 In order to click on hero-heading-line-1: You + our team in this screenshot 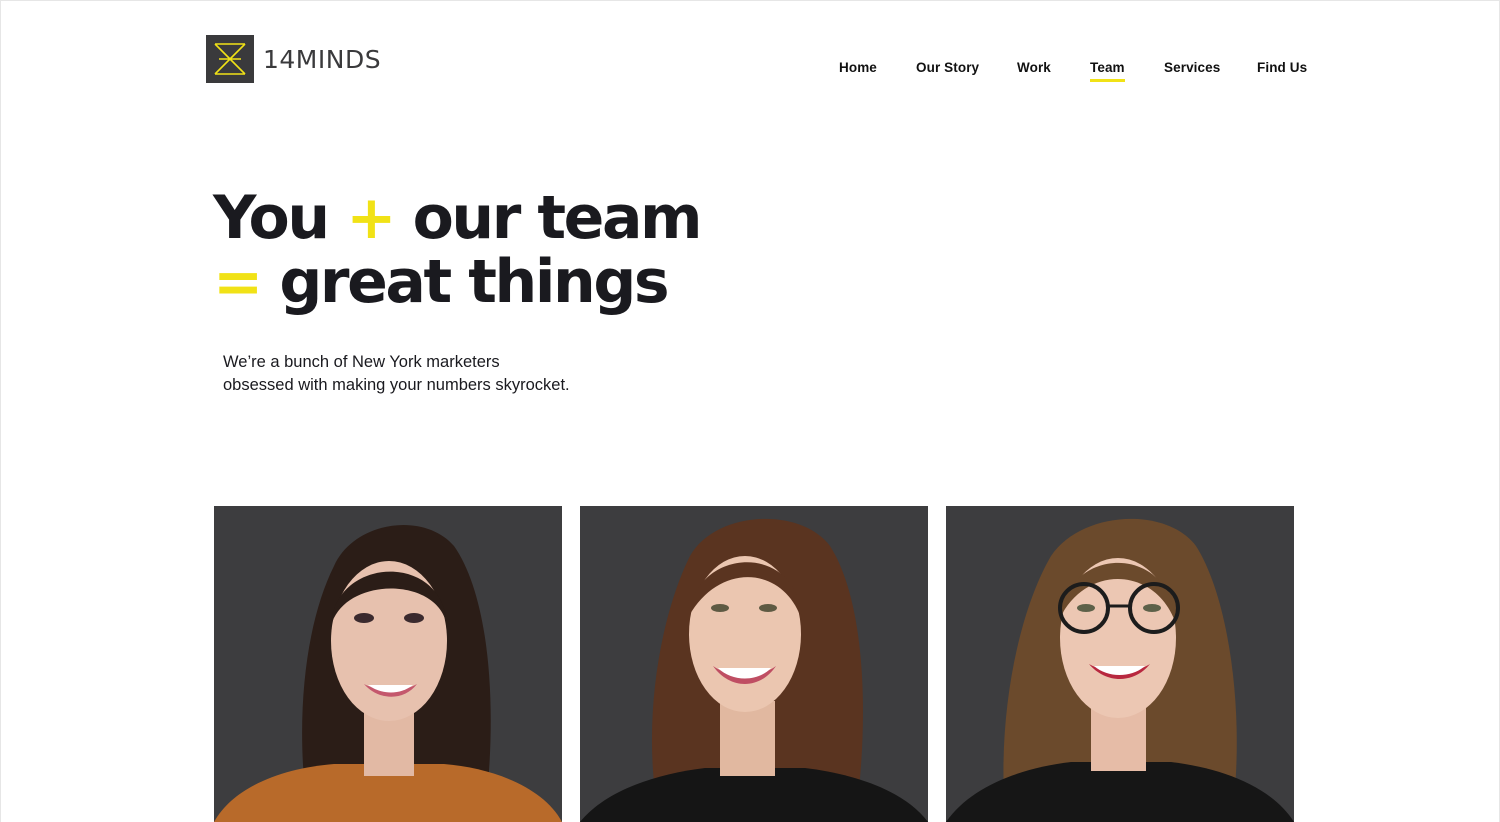, I will do `click(458, 218)`.